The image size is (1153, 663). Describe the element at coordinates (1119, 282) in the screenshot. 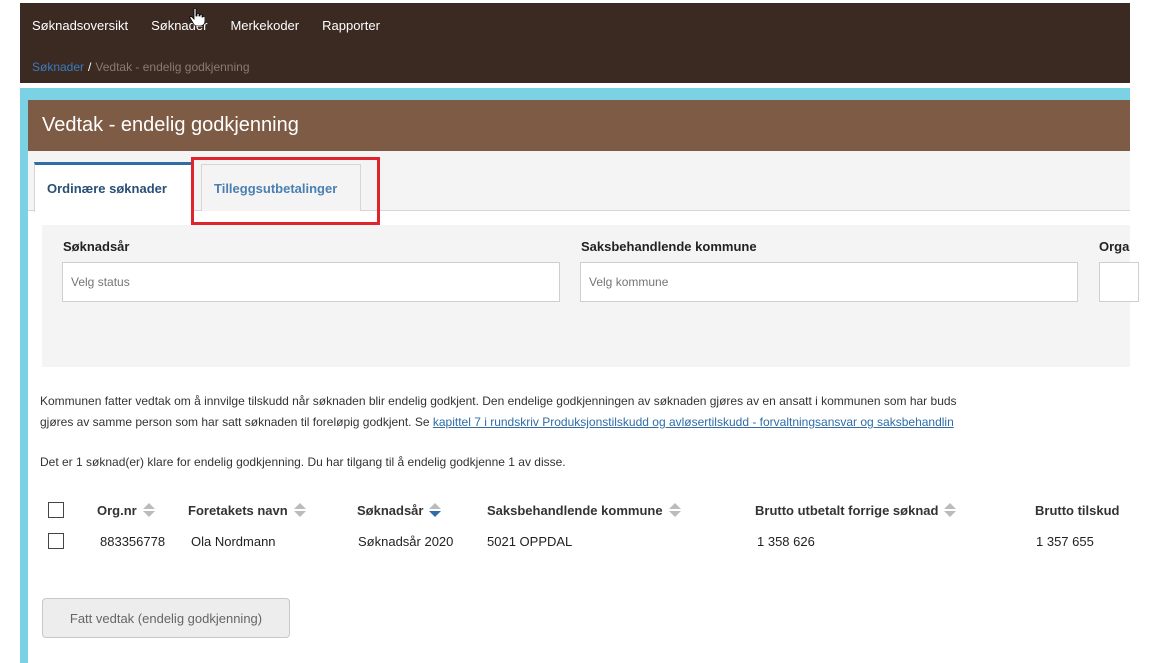

I see `org-input` at that location.